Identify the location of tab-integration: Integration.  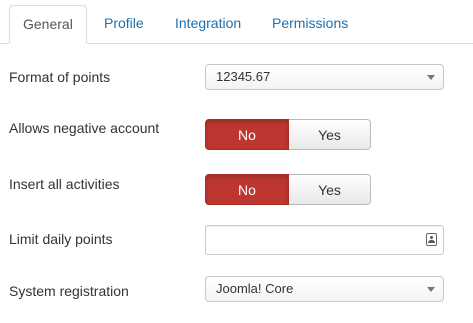
(208, 23).